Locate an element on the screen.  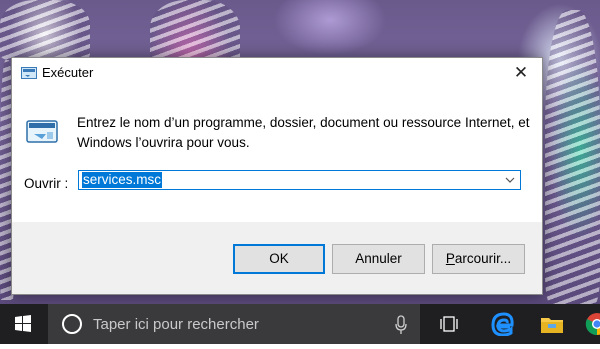
windows-start-icon is located at coordinates (23, 323).